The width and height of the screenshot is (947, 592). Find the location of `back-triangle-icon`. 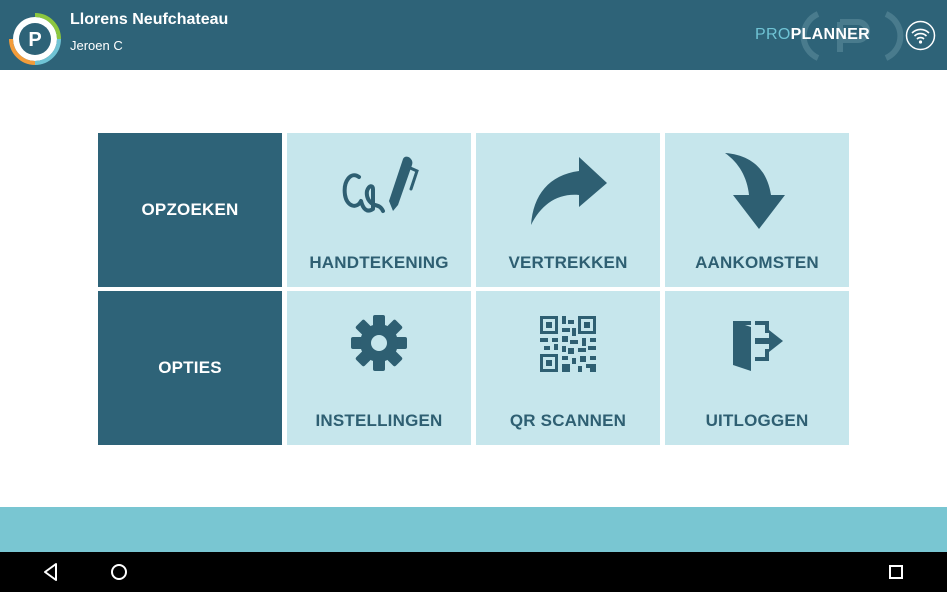

back-triangle-icon is located at coordinates (51, 572).